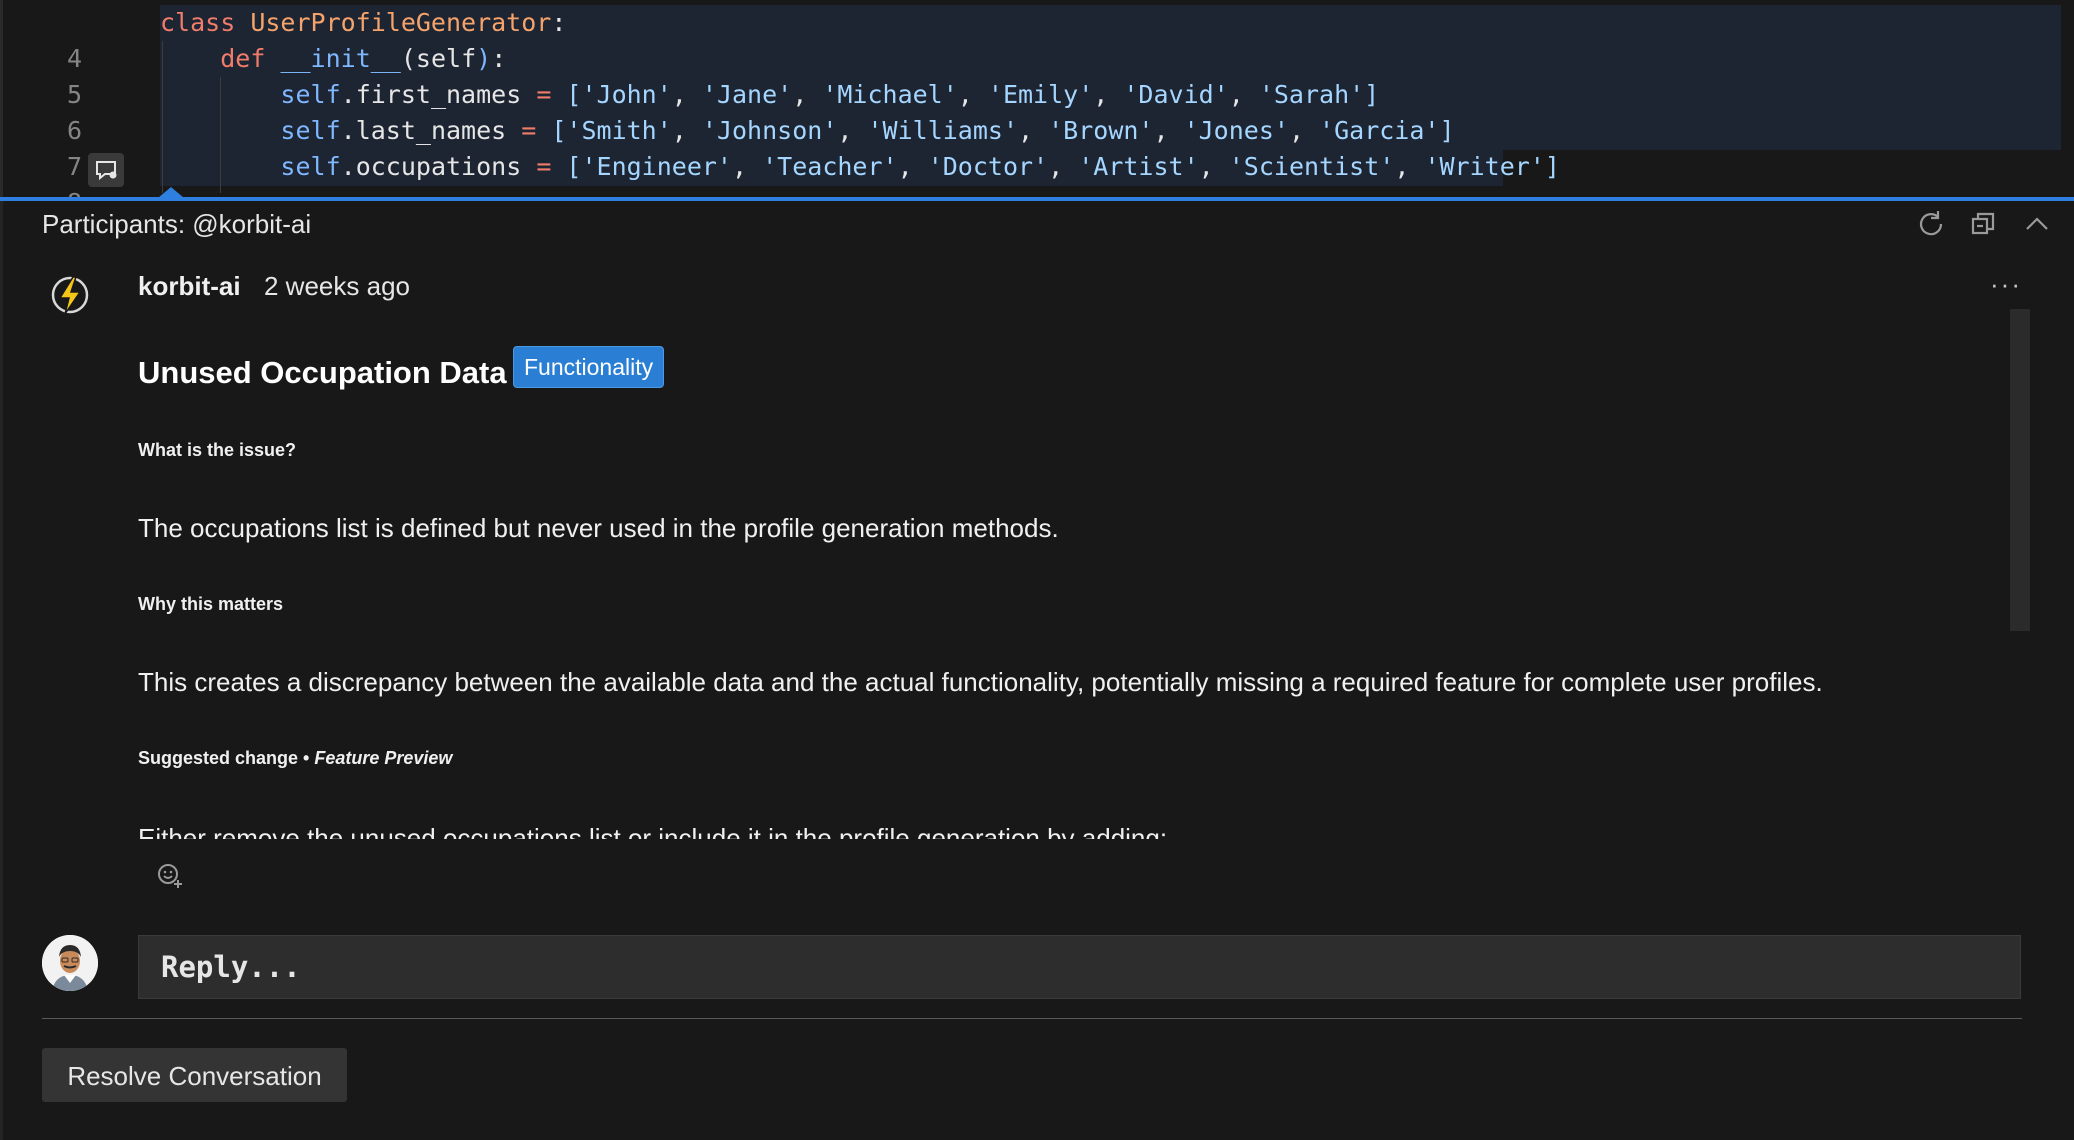 This screenshot has width=2074, height=1140. Describe the element at coordinates (1040, 94) in the screenshot. I see `code-token: 'Emily'` at that location.